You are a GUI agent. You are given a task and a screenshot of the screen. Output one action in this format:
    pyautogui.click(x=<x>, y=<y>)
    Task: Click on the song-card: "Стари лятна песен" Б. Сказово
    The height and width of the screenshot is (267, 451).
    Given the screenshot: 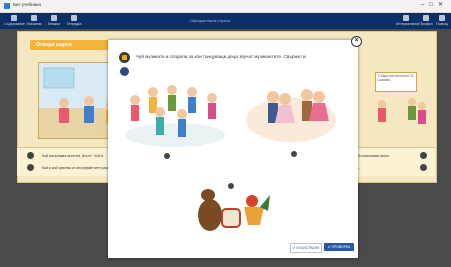 What is the action you would take?
    pyautogui.click(x=396, y=82)
    